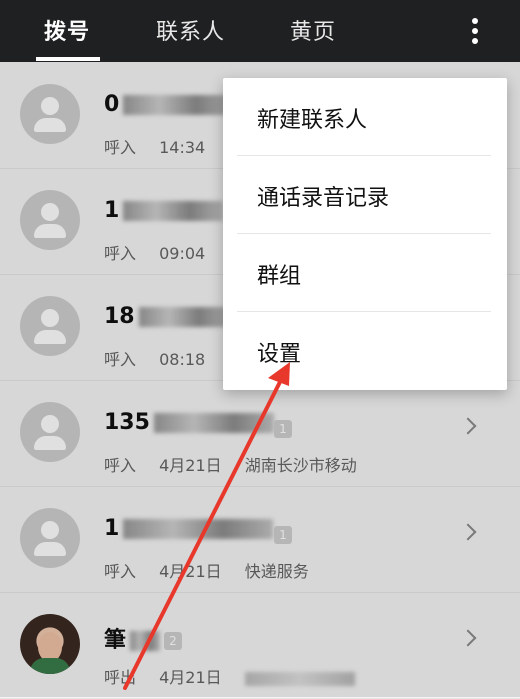 This screenshot has height=699, width=520. Describe the element at coordinates (67, 30) in the screenshot. I see `tab-dialer: 拨号` at that location.